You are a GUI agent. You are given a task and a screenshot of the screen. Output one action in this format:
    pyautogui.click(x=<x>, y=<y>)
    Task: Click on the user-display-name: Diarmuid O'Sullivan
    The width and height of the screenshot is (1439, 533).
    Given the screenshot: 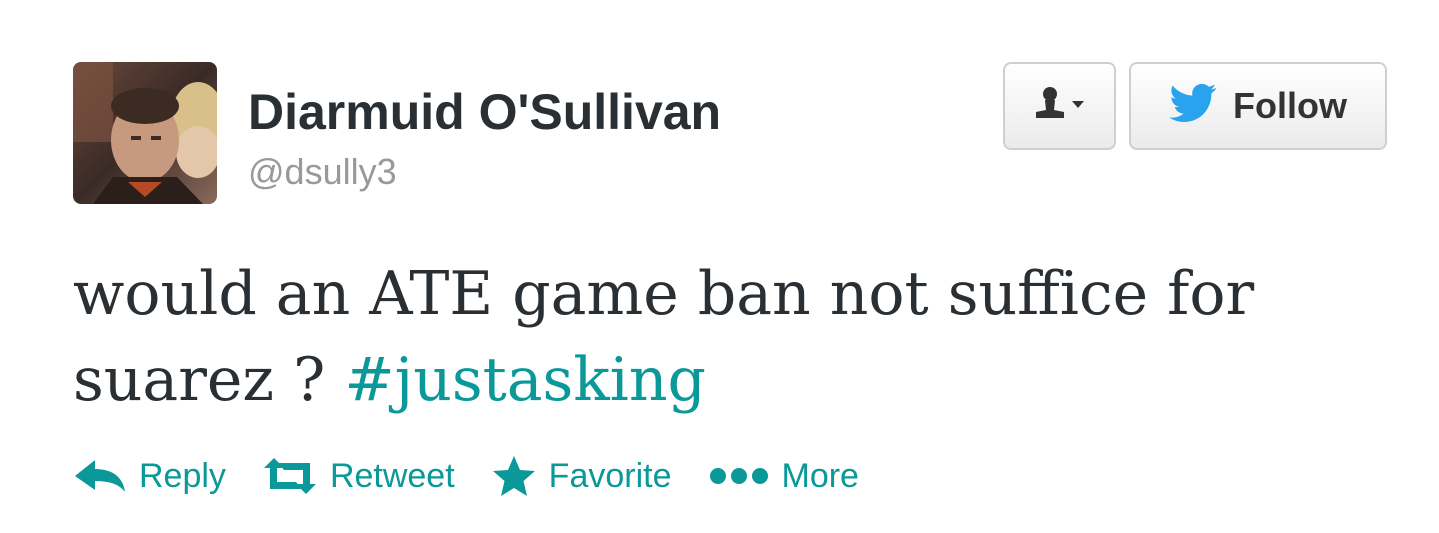 What is the action you would take?
    pyautogui.click(x=484, y=112)
    